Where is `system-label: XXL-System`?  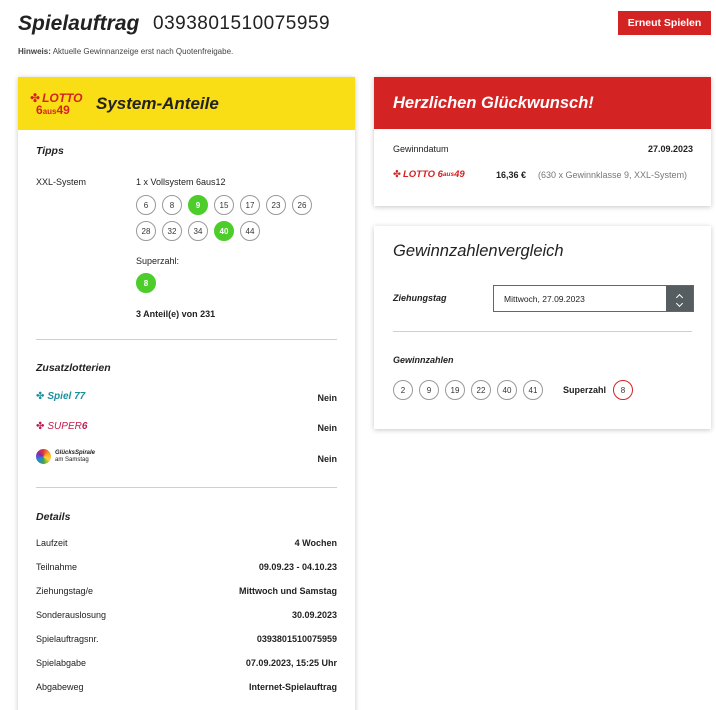
system-label: XXL-System is located at coordinates (61, 182).